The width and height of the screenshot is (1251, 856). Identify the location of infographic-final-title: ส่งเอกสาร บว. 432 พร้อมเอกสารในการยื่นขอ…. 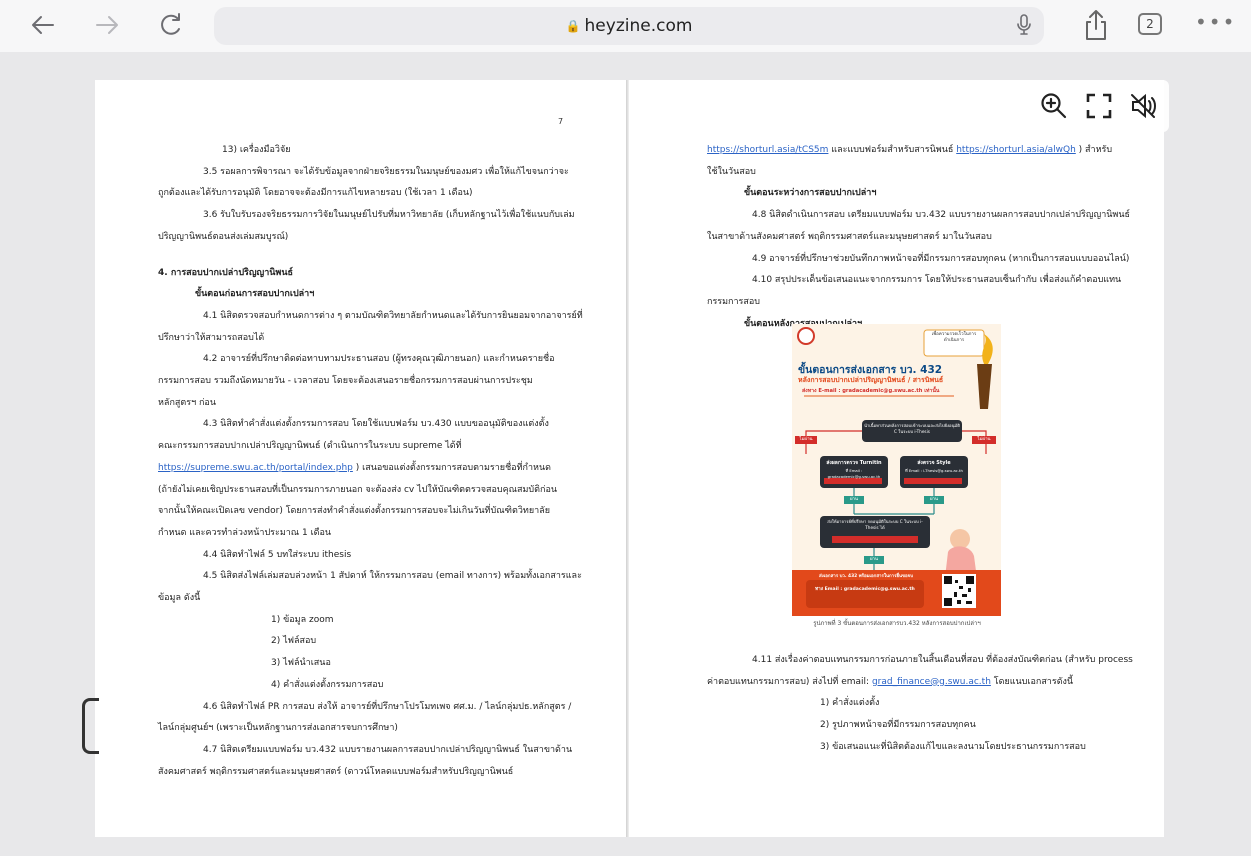
(866, 576).